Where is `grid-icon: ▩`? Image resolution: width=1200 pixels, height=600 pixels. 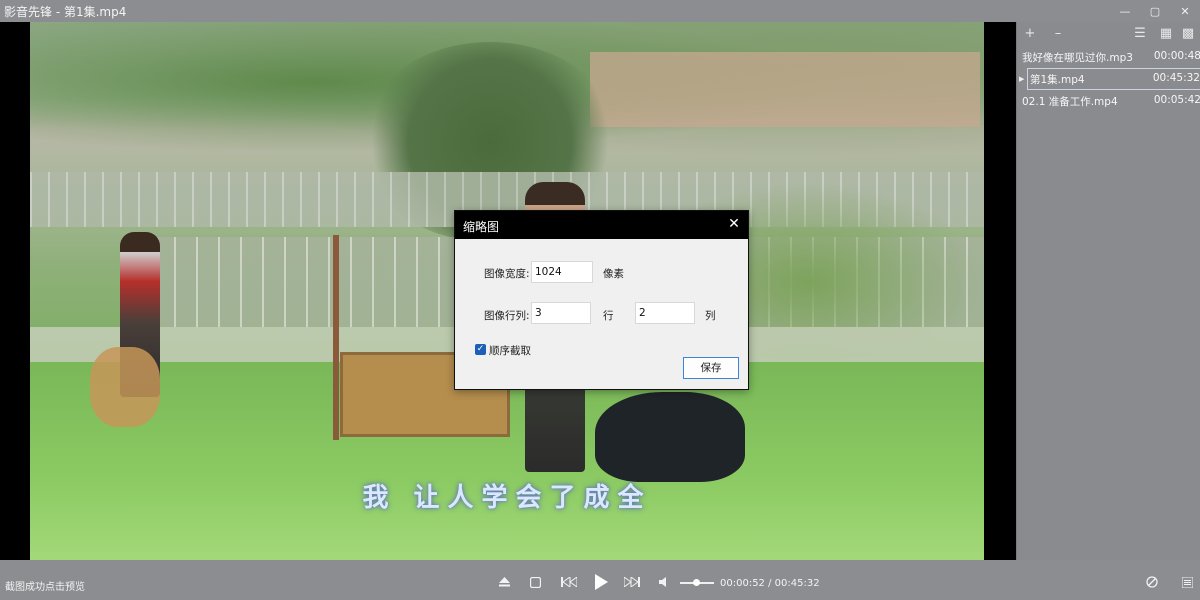
grid-icon: ▩ is located at coordinates (1188, 34).